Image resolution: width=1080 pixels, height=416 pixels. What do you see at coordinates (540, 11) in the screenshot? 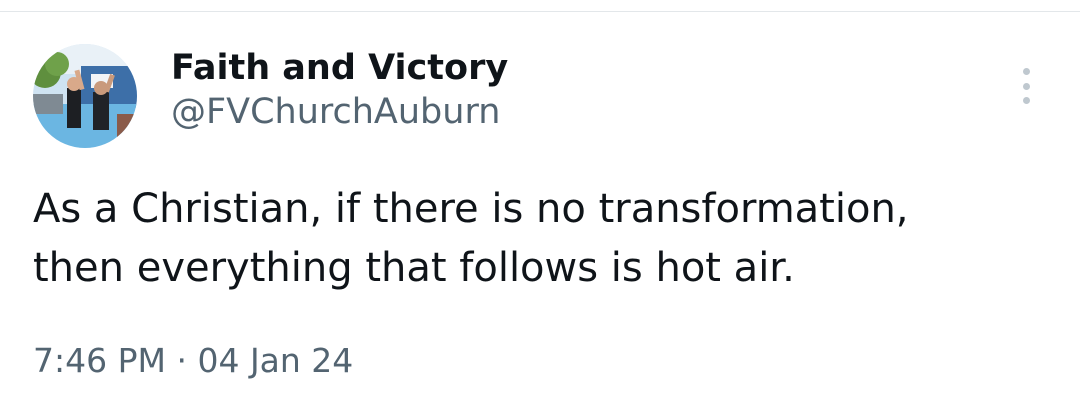
I see `top-divider` at bounding box center [540, 11].